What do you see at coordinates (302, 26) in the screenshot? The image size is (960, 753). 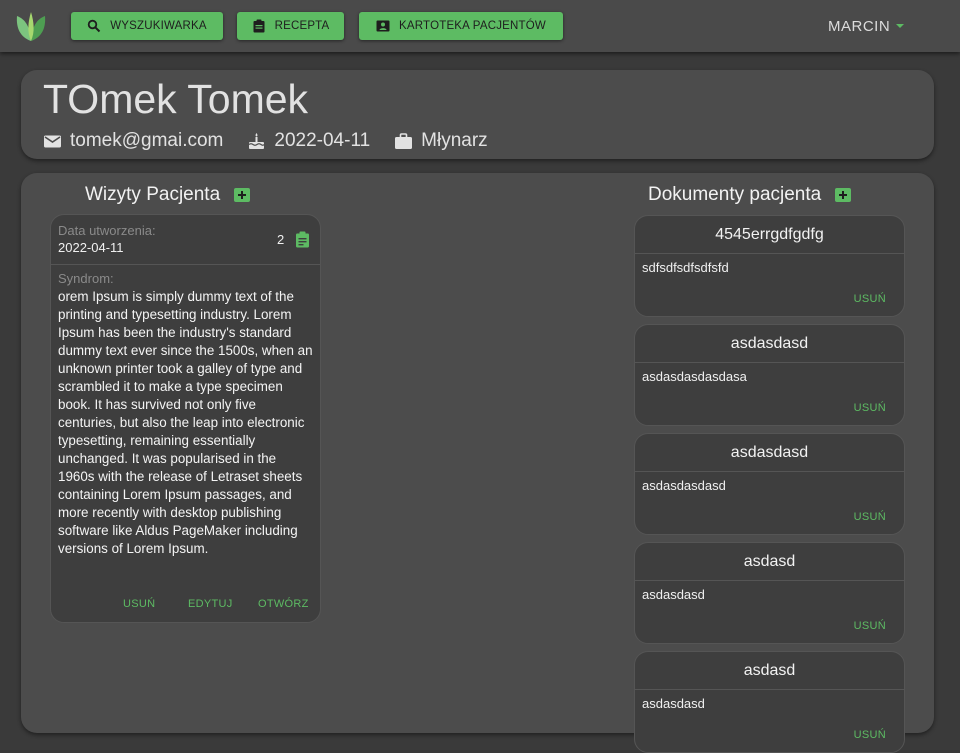 I see `recipe-nav-label: RECEPTA` at bounding box center [302, 26].